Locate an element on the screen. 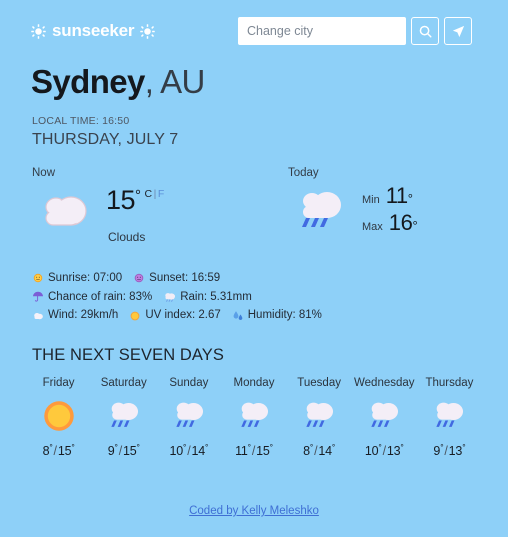 The height and width of the screenshot is (537, 508). forecast-day: Tuesday 8°/14° is located at coordinates (319, 417).